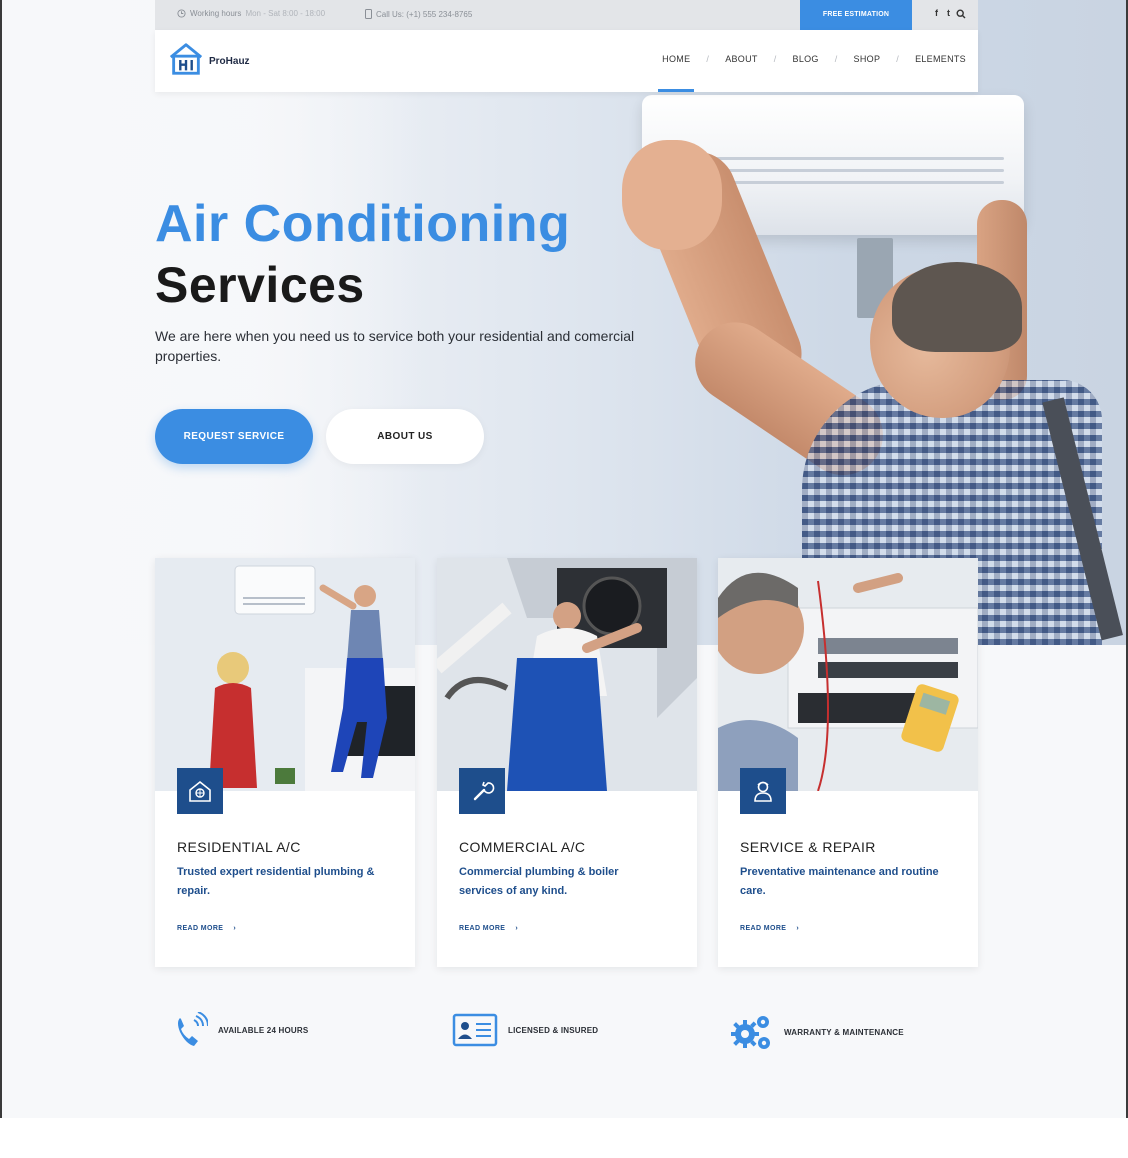  Describe the element at coordinates (867, 59) in the screenshot. I see `nav-shop: SHOP` at that location.